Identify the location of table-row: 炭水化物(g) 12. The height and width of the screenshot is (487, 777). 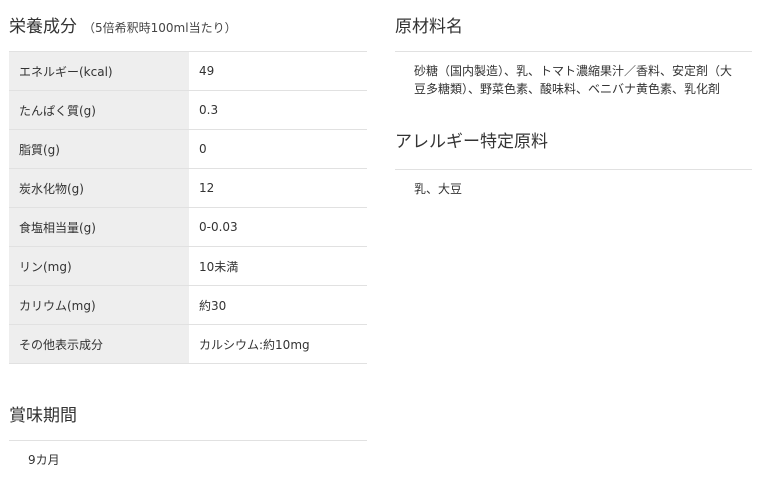
(188, 188).